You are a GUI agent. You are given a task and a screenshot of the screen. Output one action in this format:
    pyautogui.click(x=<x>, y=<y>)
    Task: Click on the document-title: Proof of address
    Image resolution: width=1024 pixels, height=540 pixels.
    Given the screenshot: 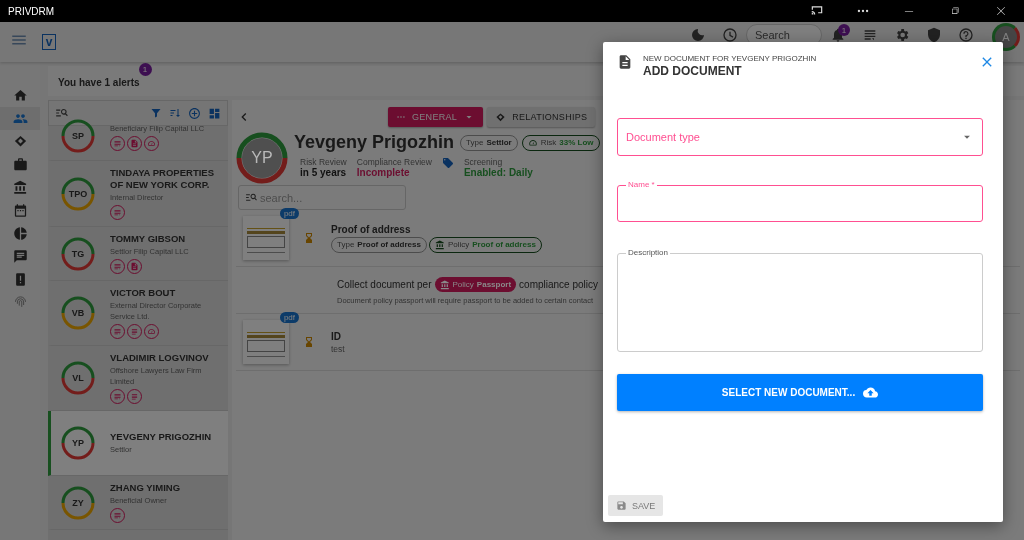 What is the action you would take?
    pyautogui.click(x=371, y=229)
    